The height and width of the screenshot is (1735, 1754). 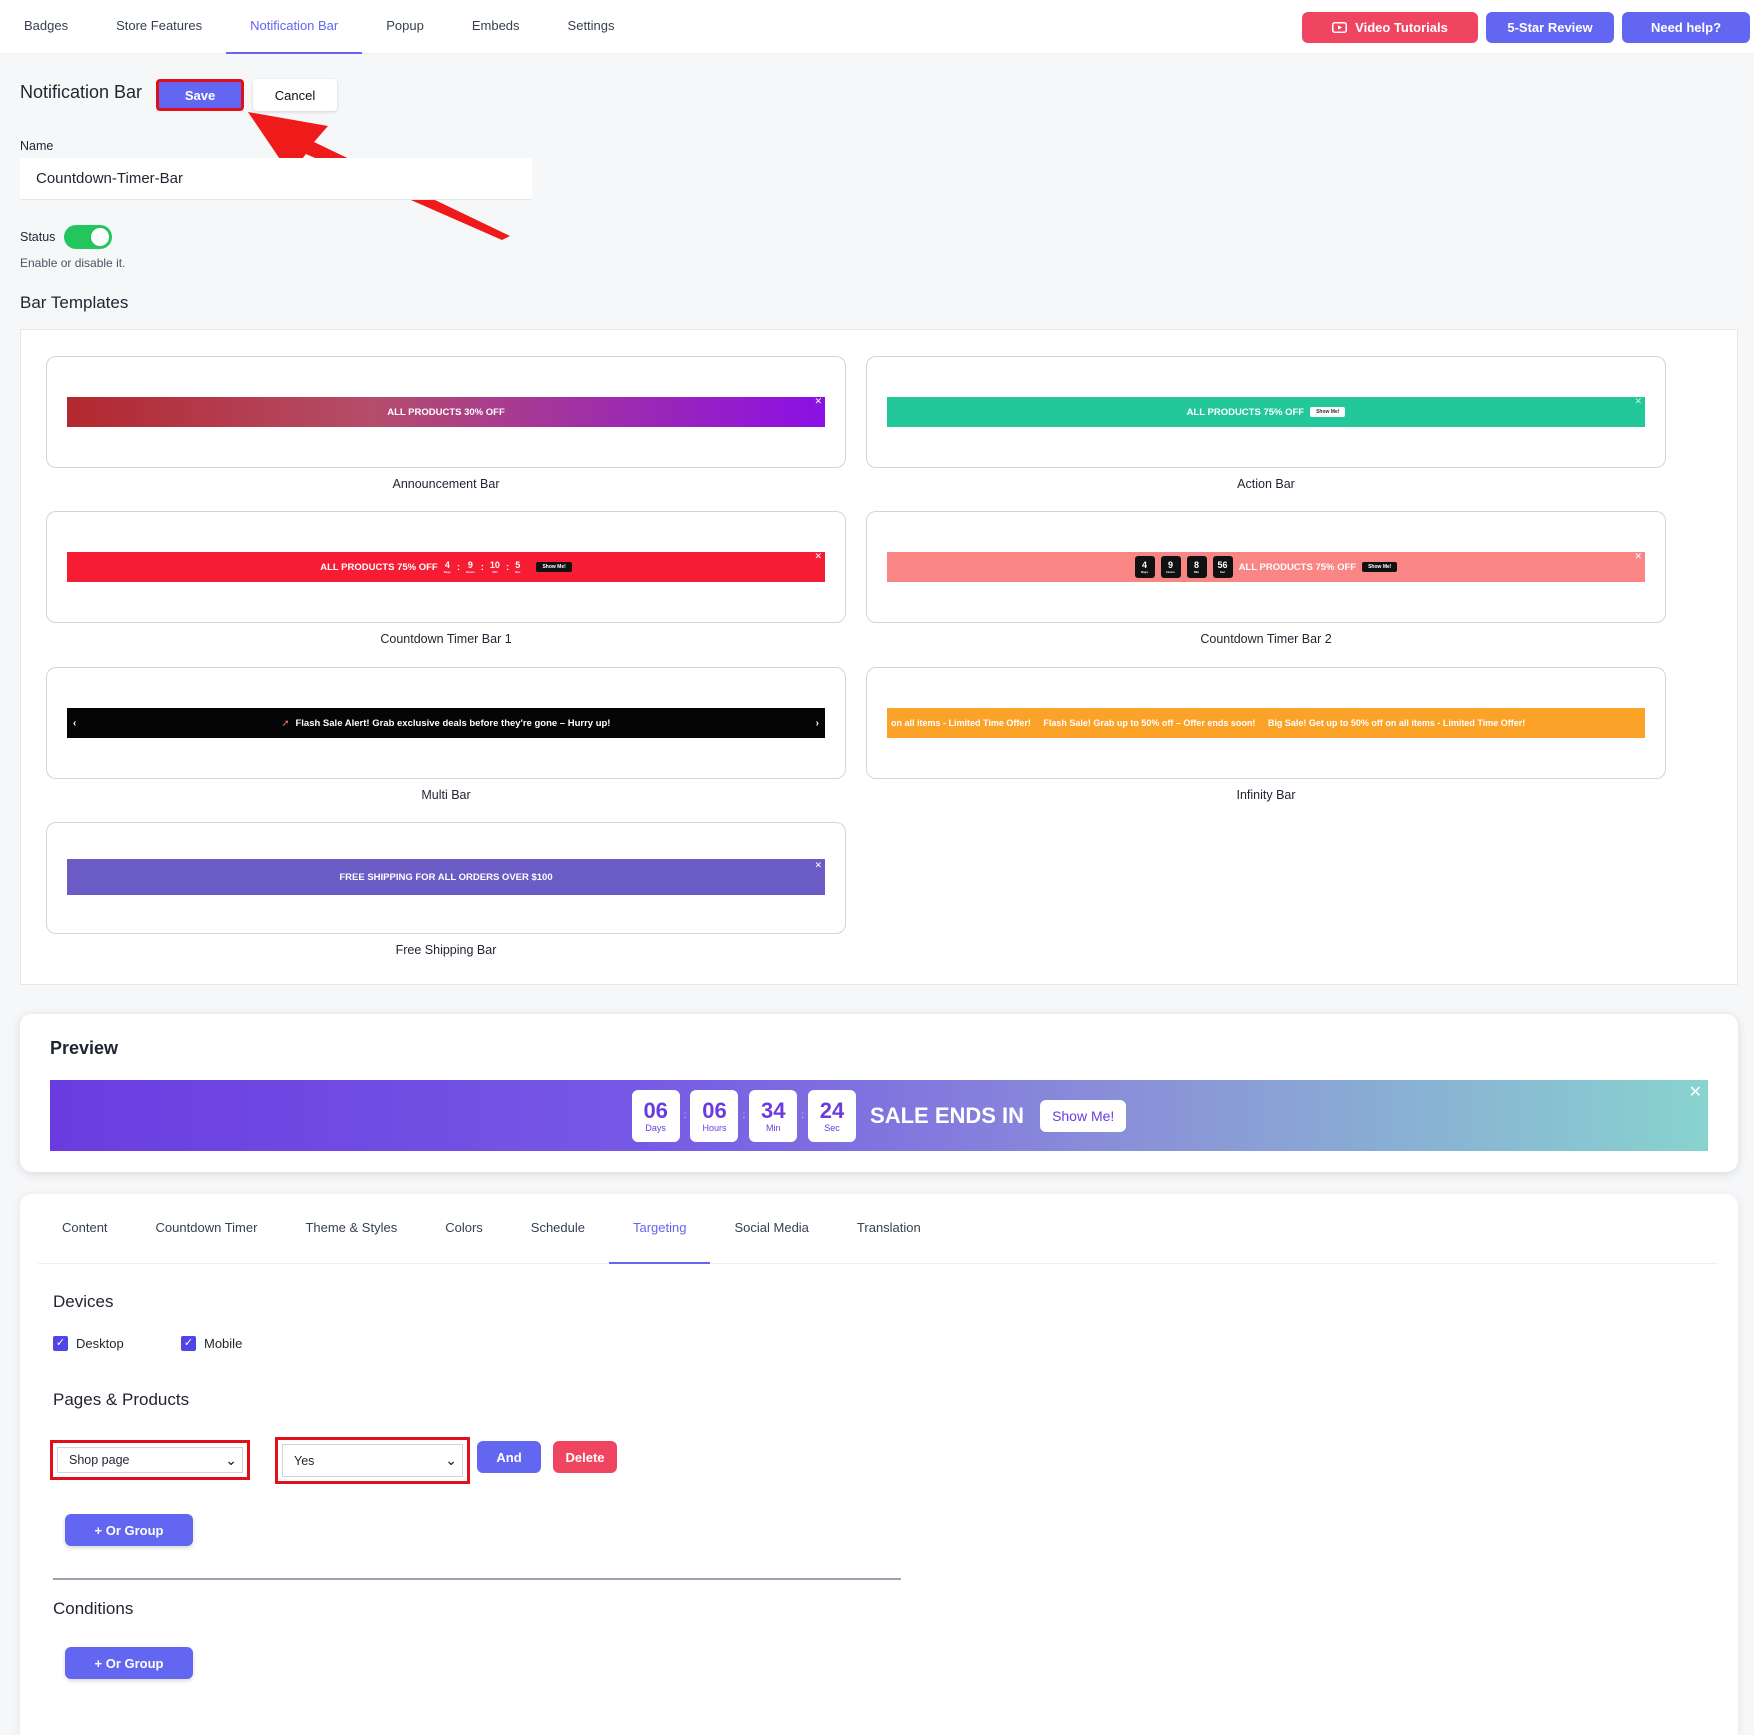 I want to click on action-bar-sample: ALL PRODUCTS 75% OFF Show Me! ✕, so click(x=1266, y=412).